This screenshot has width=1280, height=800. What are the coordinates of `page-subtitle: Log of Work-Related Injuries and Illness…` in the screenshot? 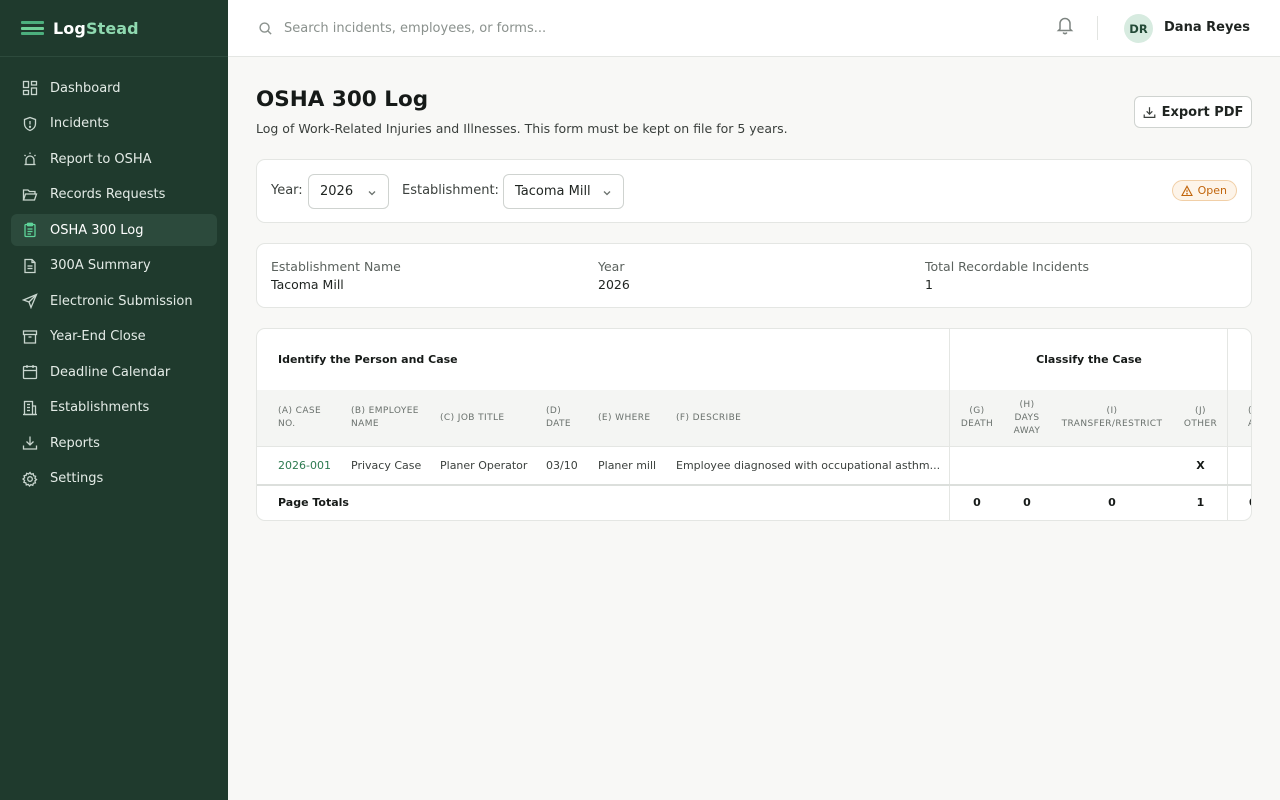 It's located at (522, 128).